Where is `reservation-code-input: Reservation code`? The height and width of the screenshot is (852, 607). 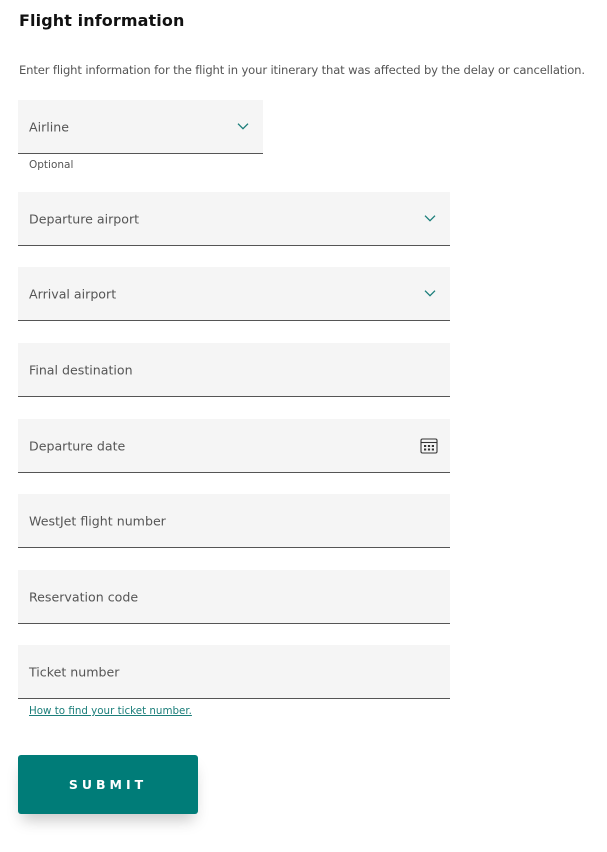 reservation-code-input: Reservation code is located at coordinates (234, 597).